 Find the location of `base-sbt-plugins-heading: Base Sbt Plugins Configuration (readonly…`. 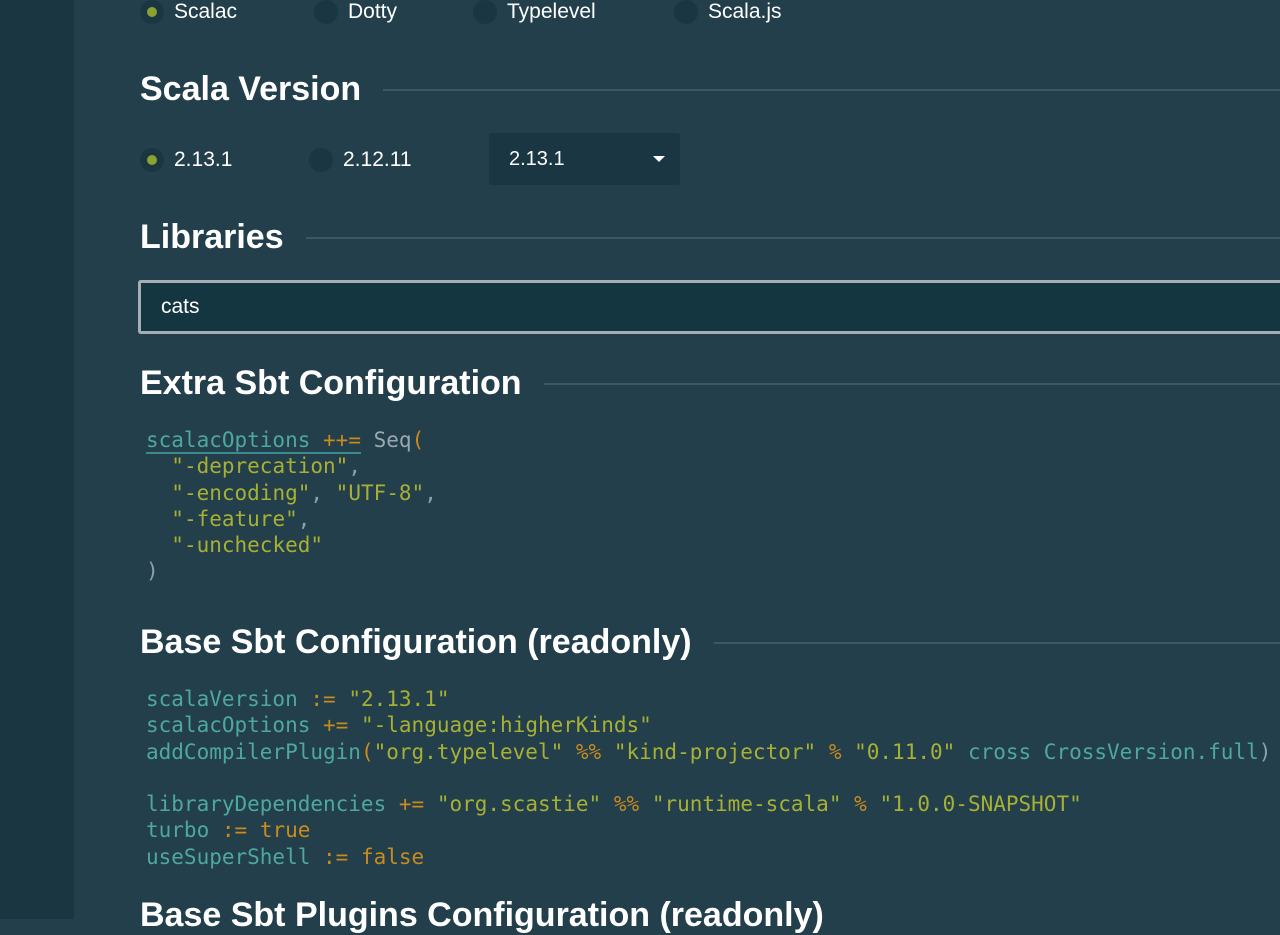

base-sbt-plugins-heading: Base Sbt Plugins Configuration (readonly… is located at coordinates (710, 915).